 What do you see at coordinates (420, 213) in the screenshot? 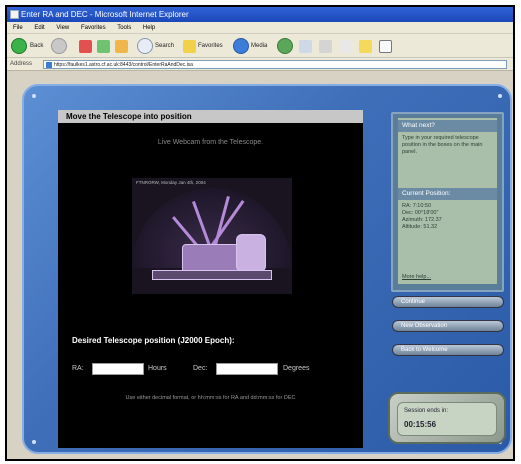
I see `current-dec: Dec: 00°18'00"` at bounding box center [420, 213].